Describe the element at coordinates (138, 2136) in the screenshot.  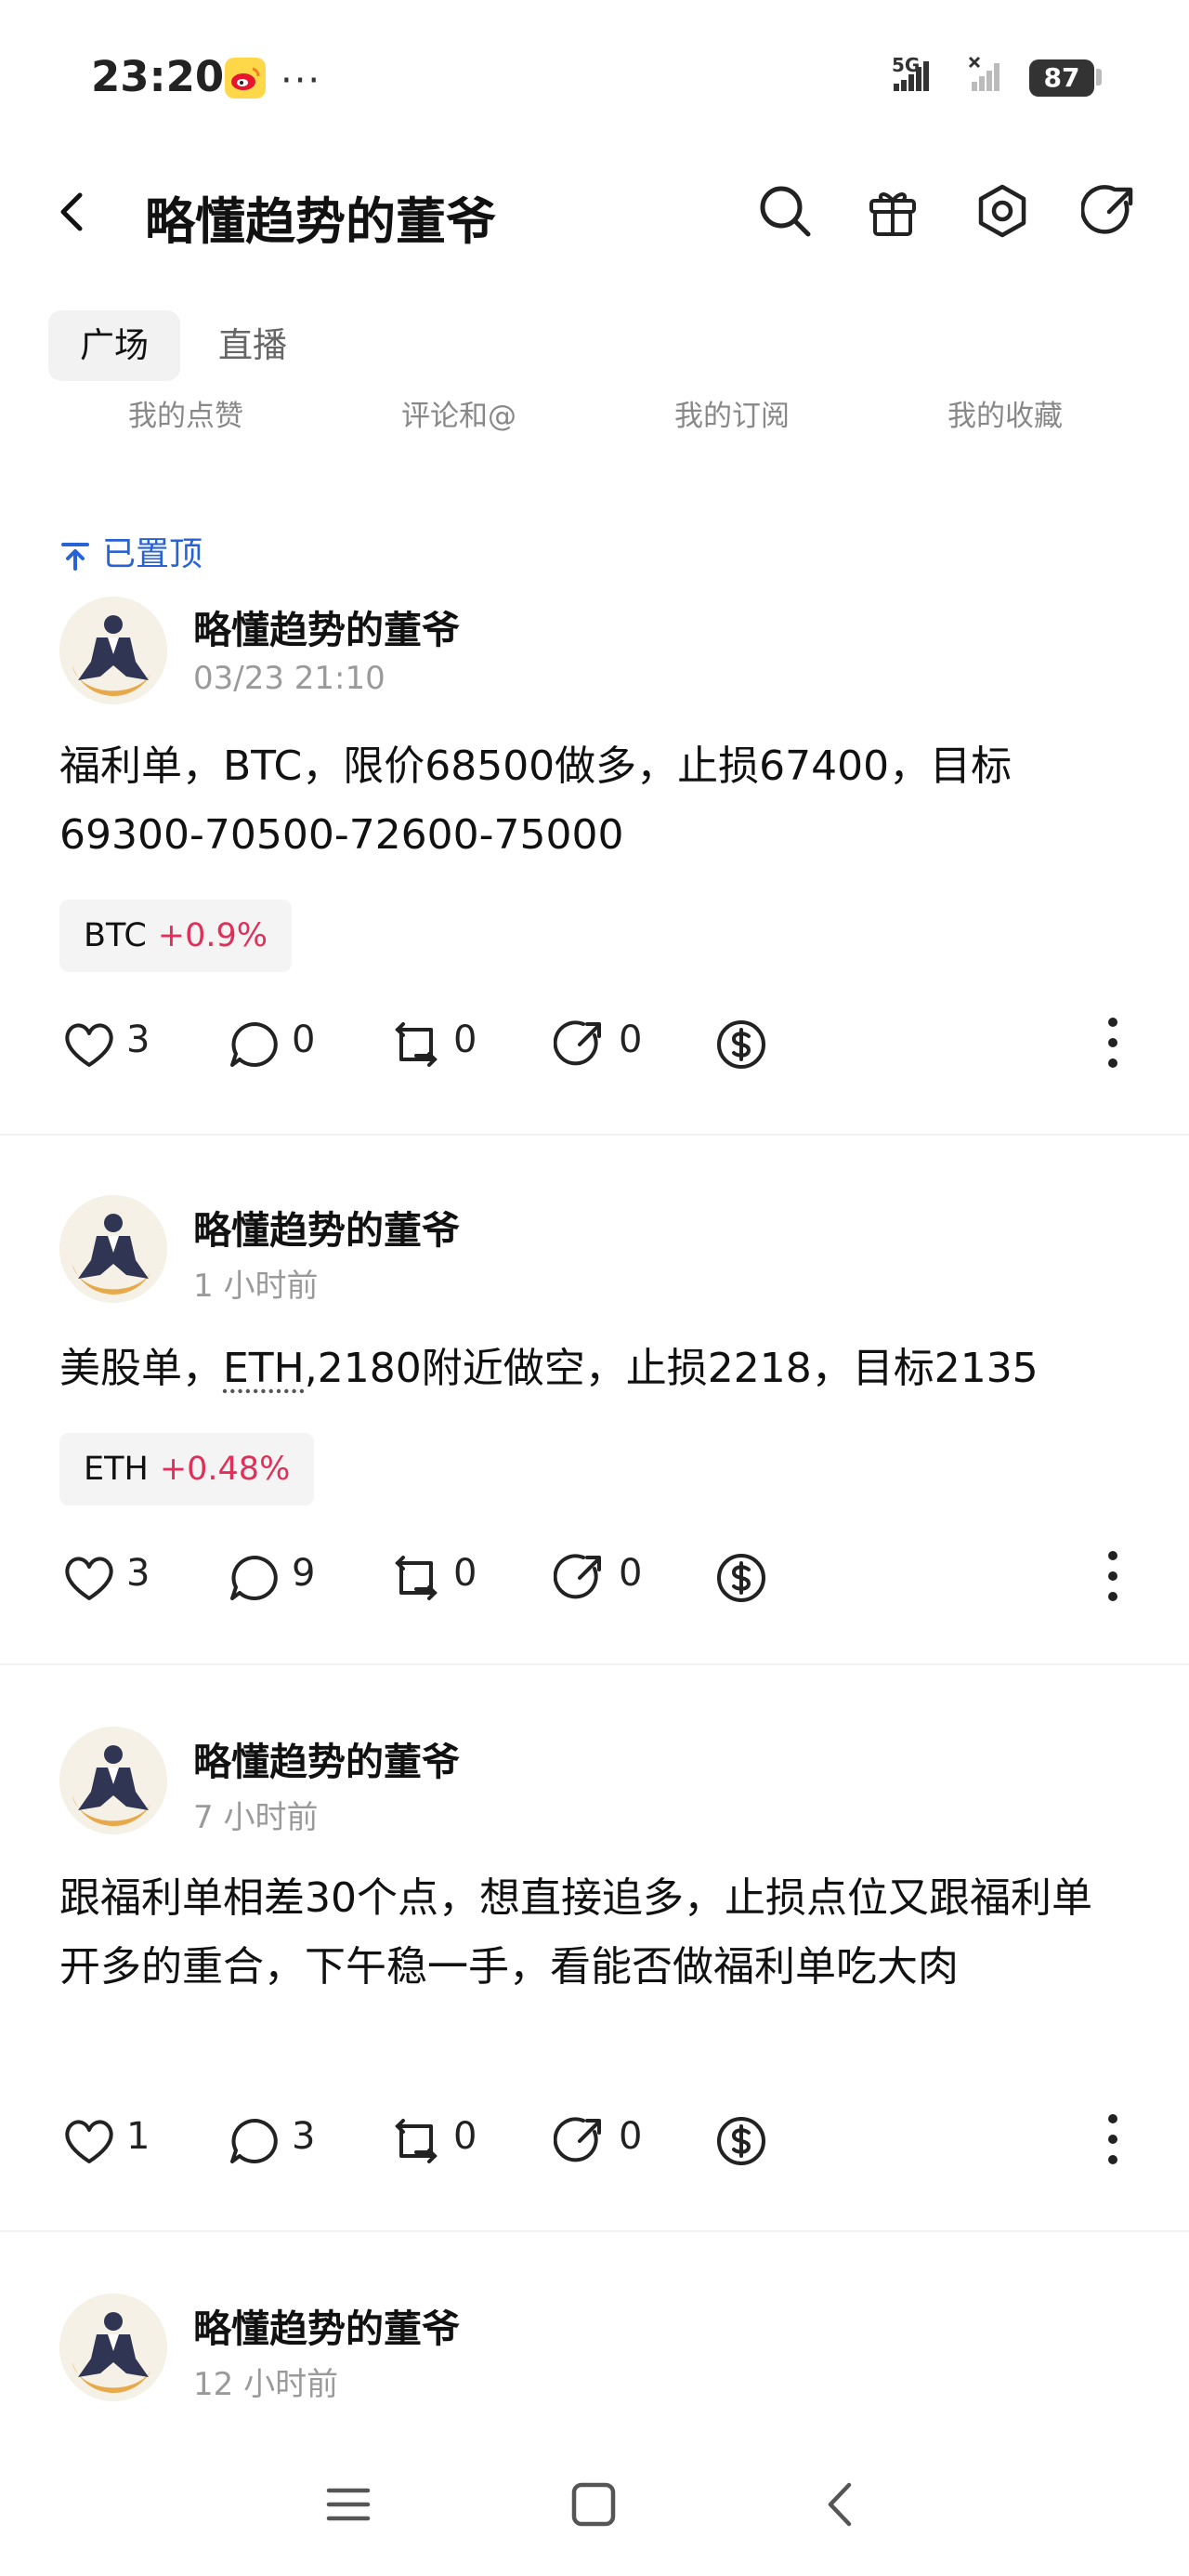
I see `like-count: 1` at that location.